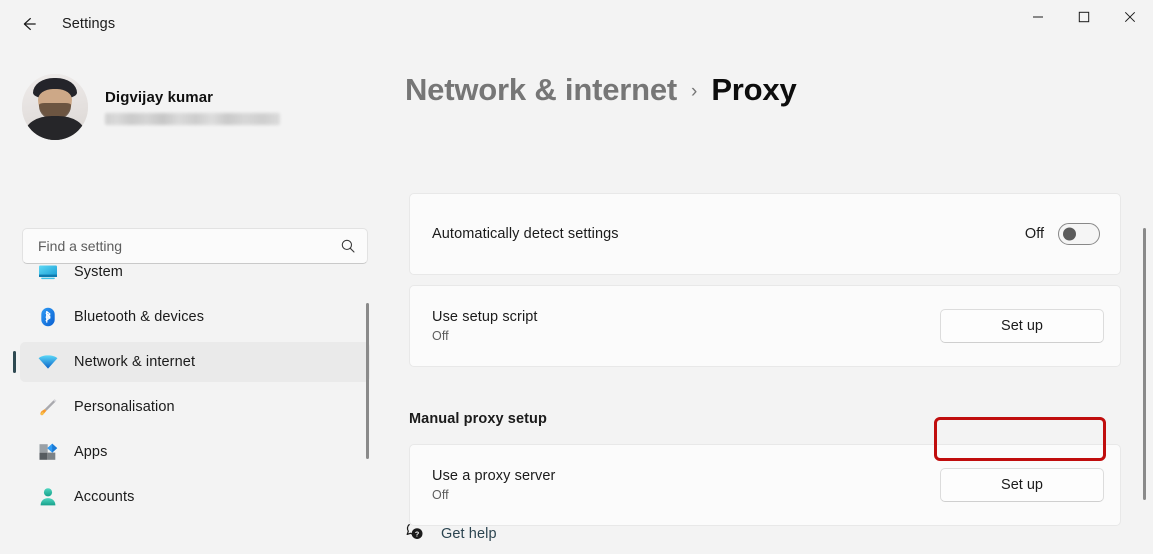  Describe the element at coordinates (367, 381) in the screenshot. I see `sidebar-scrollbar-thumb` at that location.